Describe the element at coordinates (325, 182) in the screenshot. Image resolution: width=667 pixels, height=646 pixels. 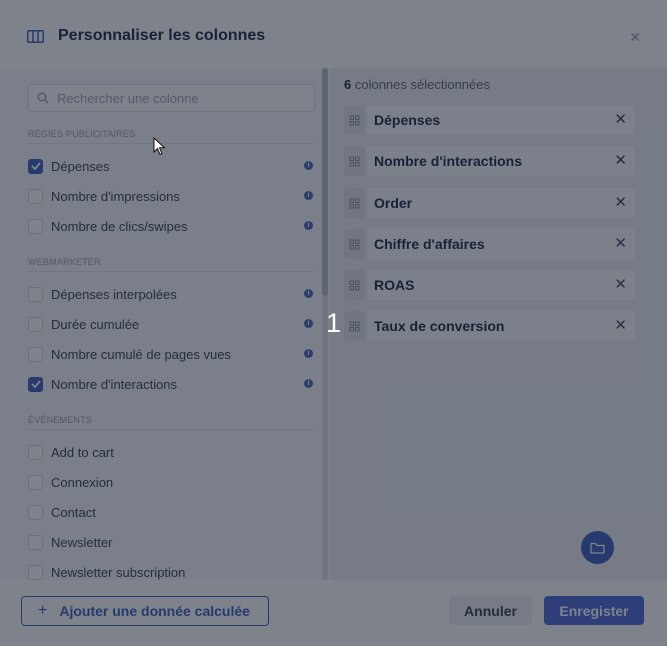
I see `scrollbar-thumb` at that location.